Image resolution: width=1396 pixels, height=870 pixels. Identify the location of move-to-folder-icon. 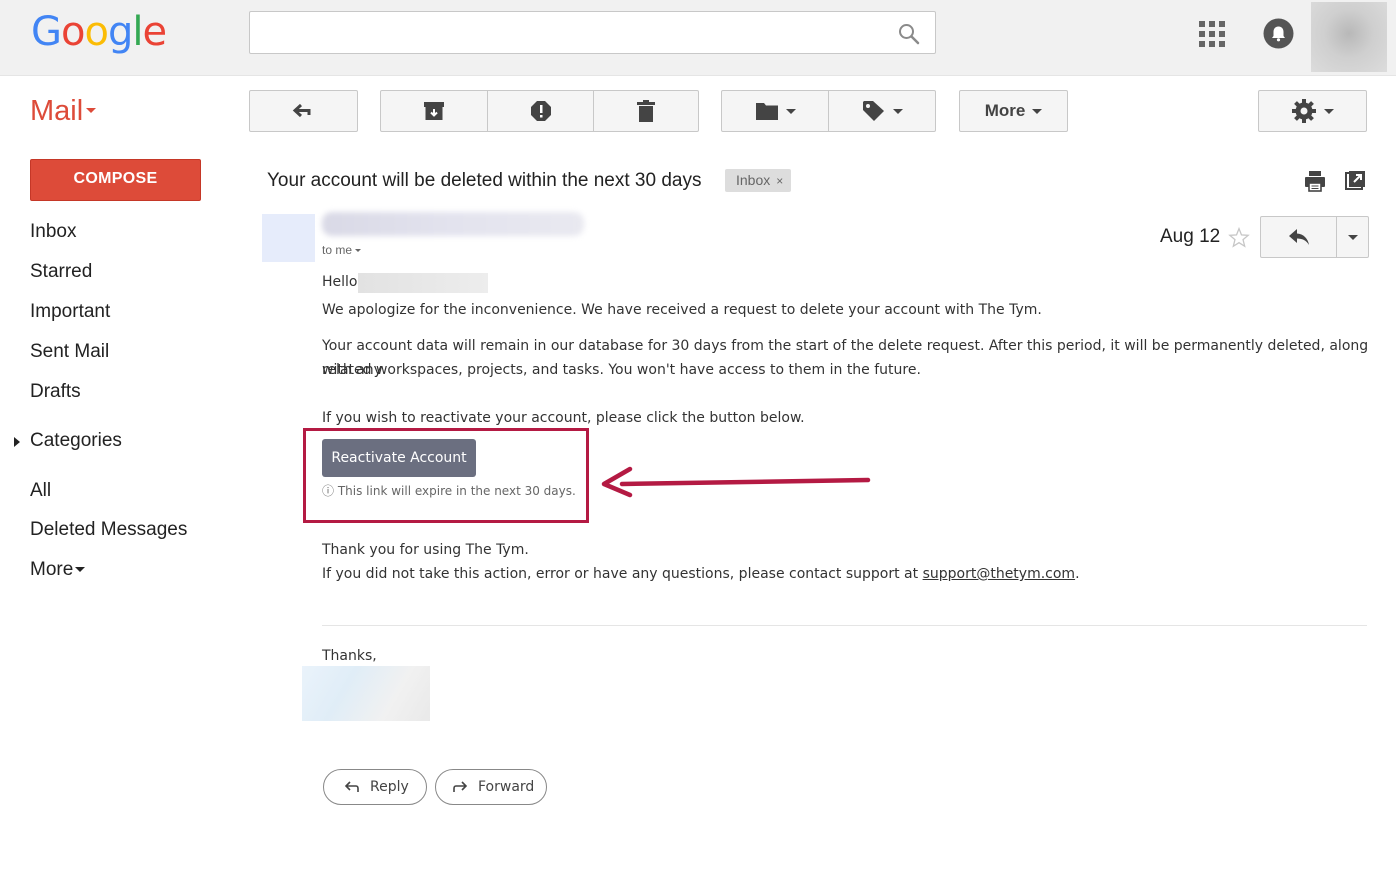
(766, 111).